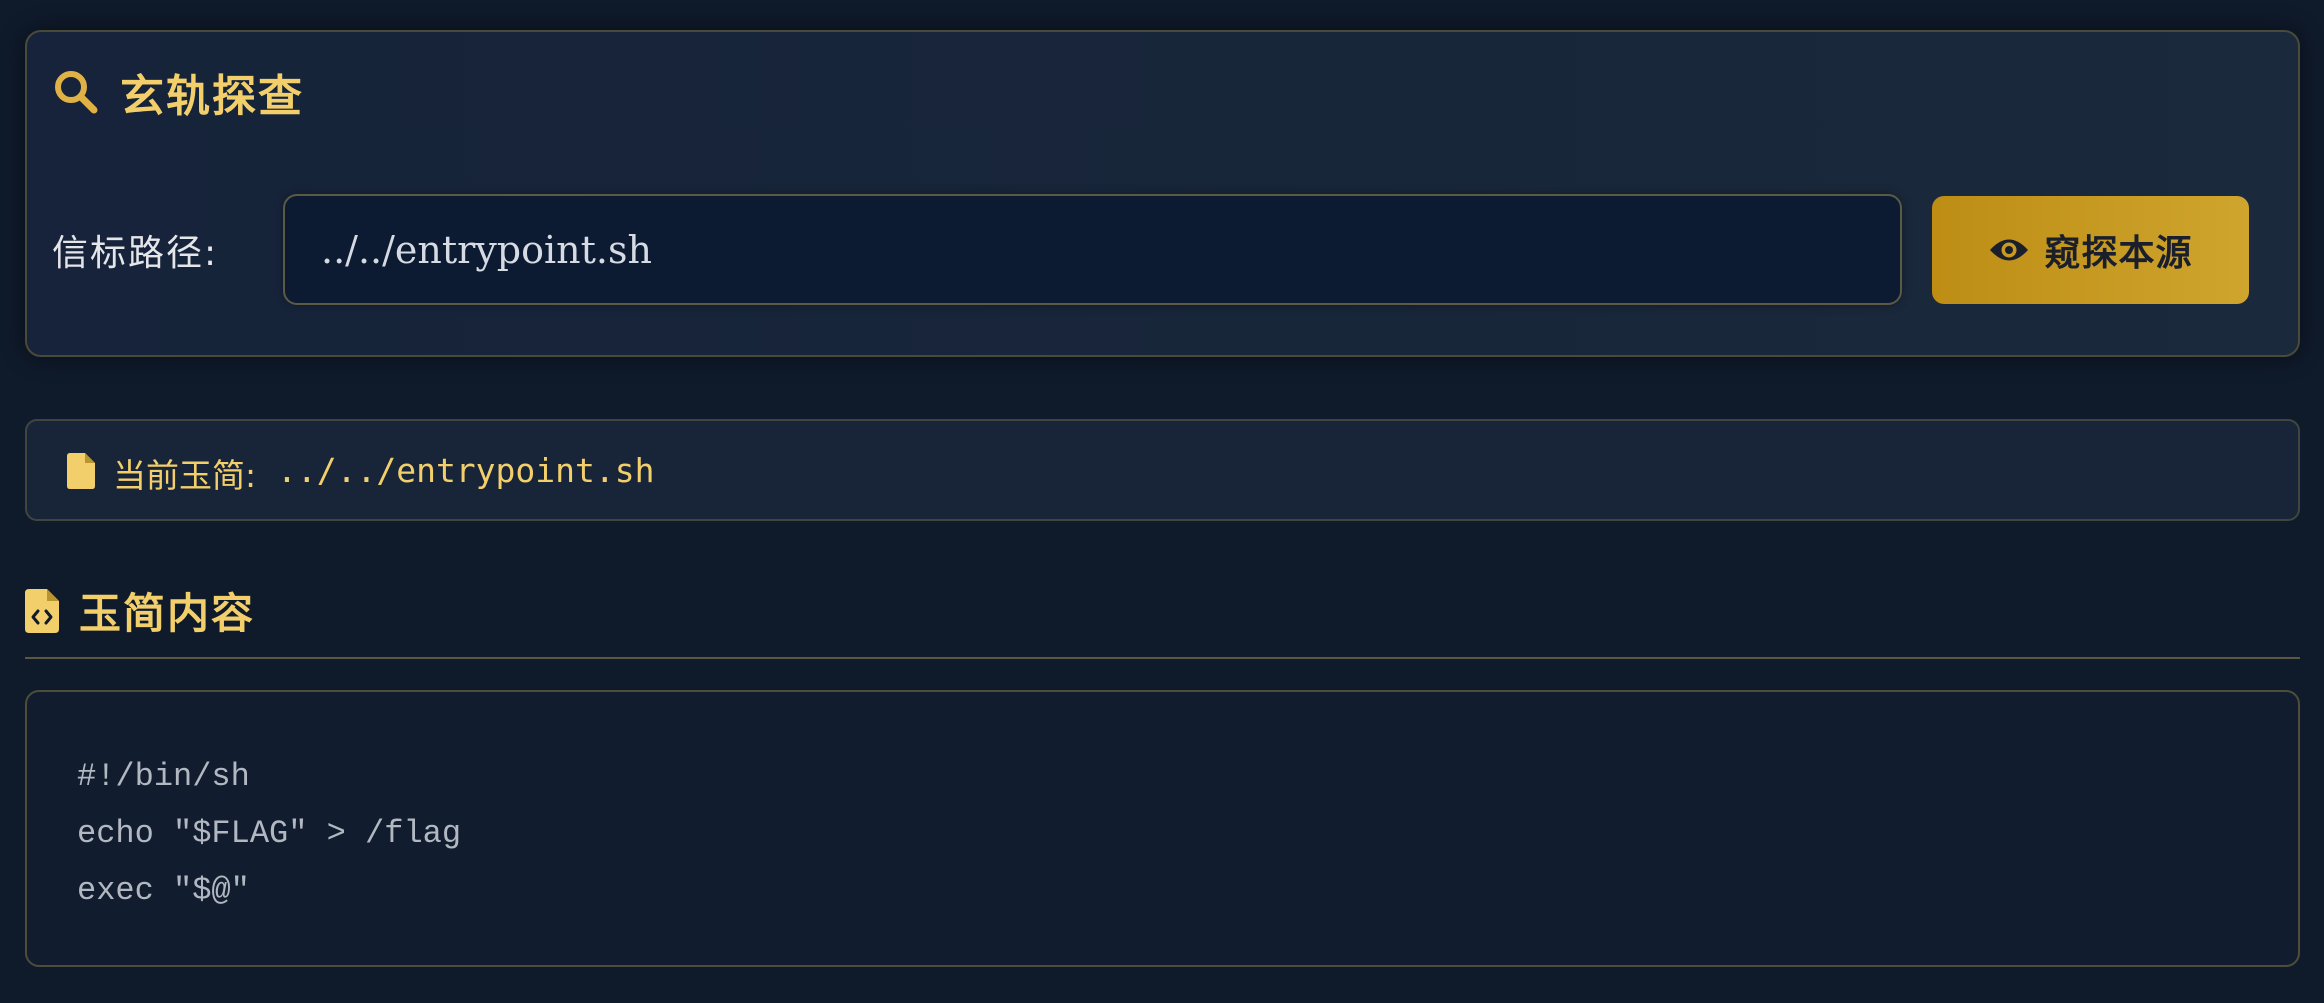 Image resolution: width=2324 pixels, height=1003 pixels. Describe the element at coordinates (167, 613) in the screenshot. I see `content-section-heading: 玉简内容` at that location.